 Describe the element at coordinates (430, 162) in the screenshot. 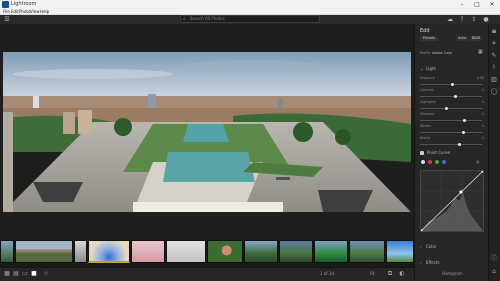

I see `curve-red-channel-icon` at that location.